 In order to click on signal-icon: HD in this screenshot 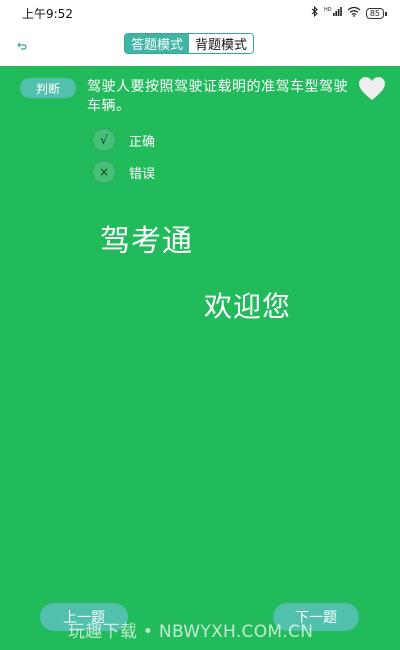, I will do `click(333, 13)`.